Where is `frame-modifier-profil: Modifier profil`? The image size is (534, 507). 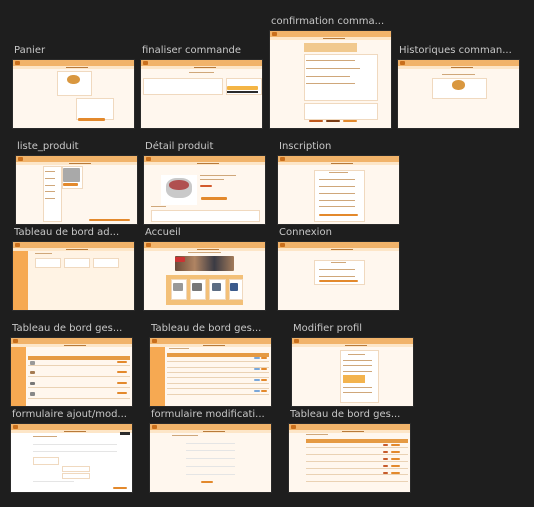 frame-modifier-profil: Modifier profil is located at coordinates (352, 365).